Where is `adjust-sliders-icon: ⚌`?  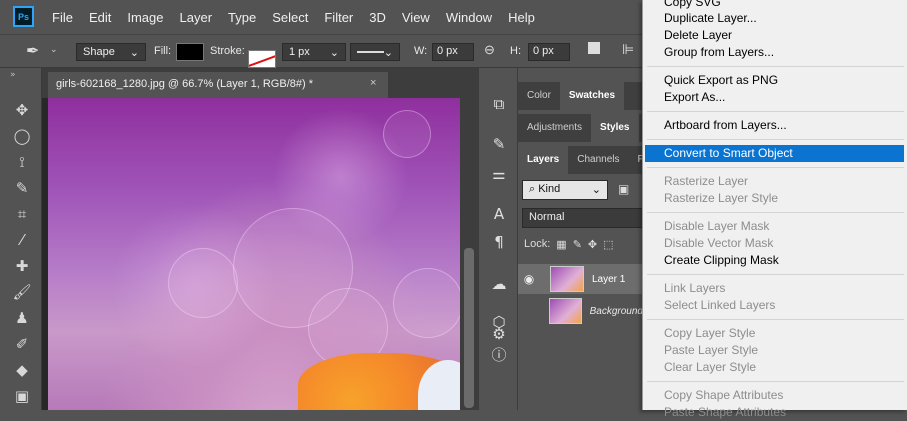
adjust-sliders-icon: ⚌ is located at coordinates (499, 174).